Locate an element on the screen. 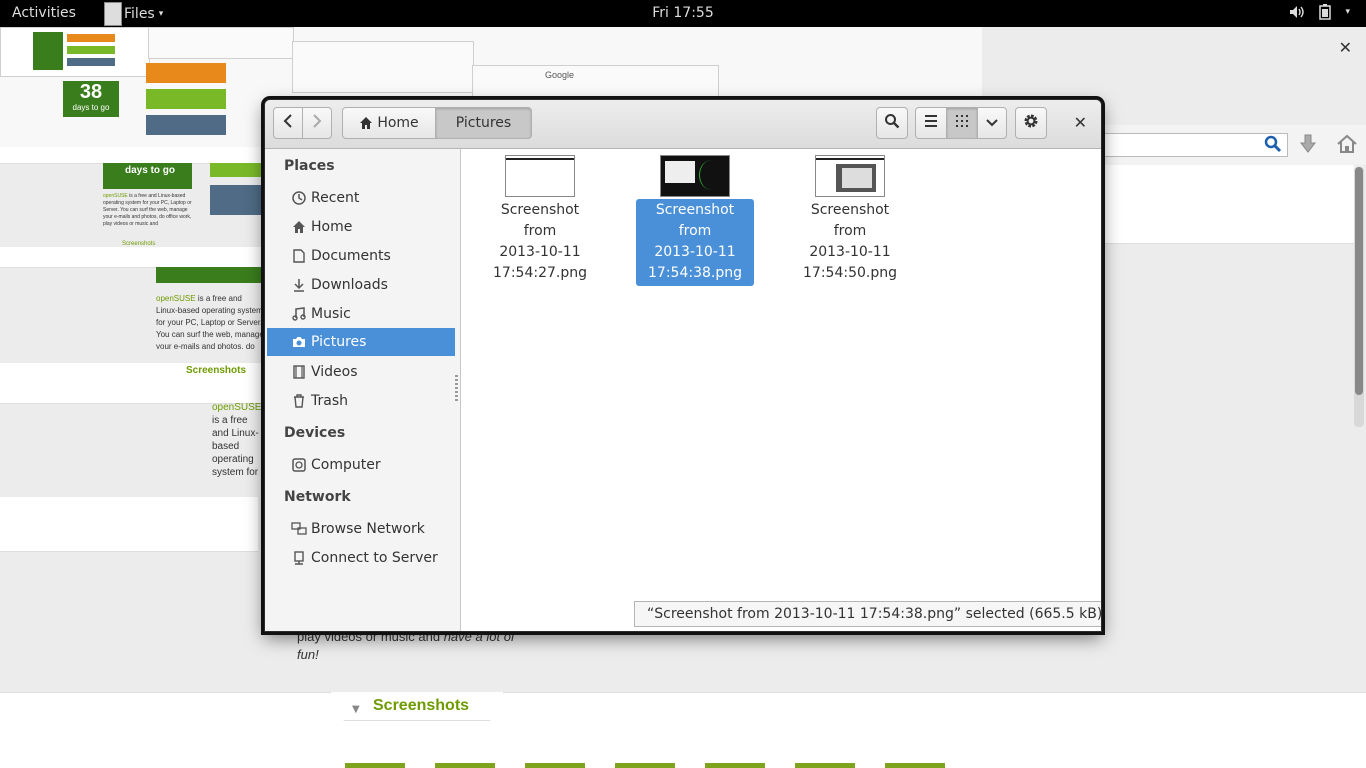 Image resolution: width=1366 pixels, height=768 pixels. clock: Fri 17:55 is located at coordinates (682, 13).